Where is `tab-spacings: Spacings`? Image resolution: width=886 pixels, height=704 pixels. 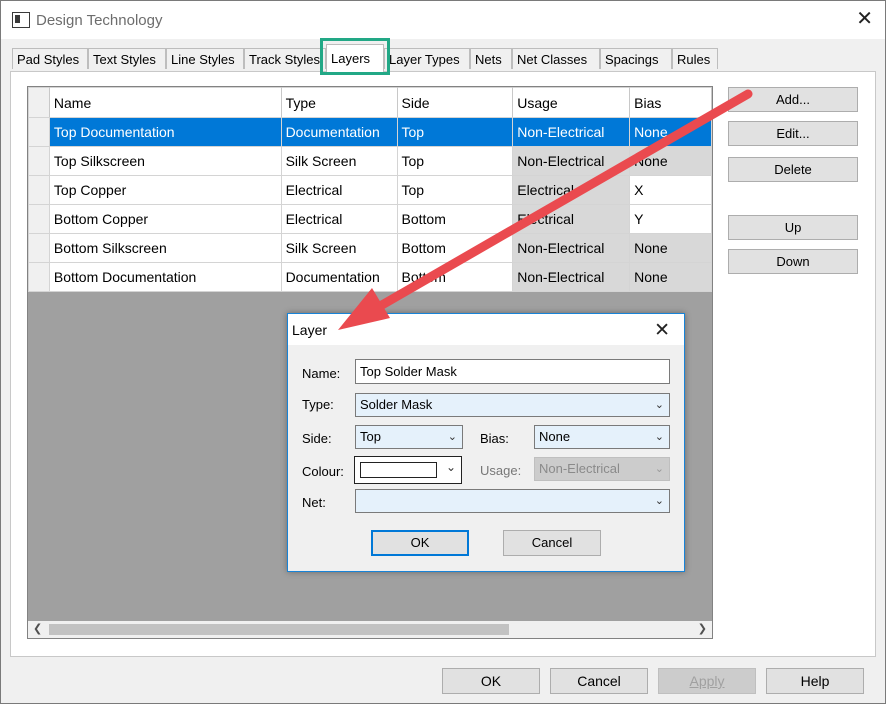
tab-spacings: Spacings is located at coordinates (636, 58).